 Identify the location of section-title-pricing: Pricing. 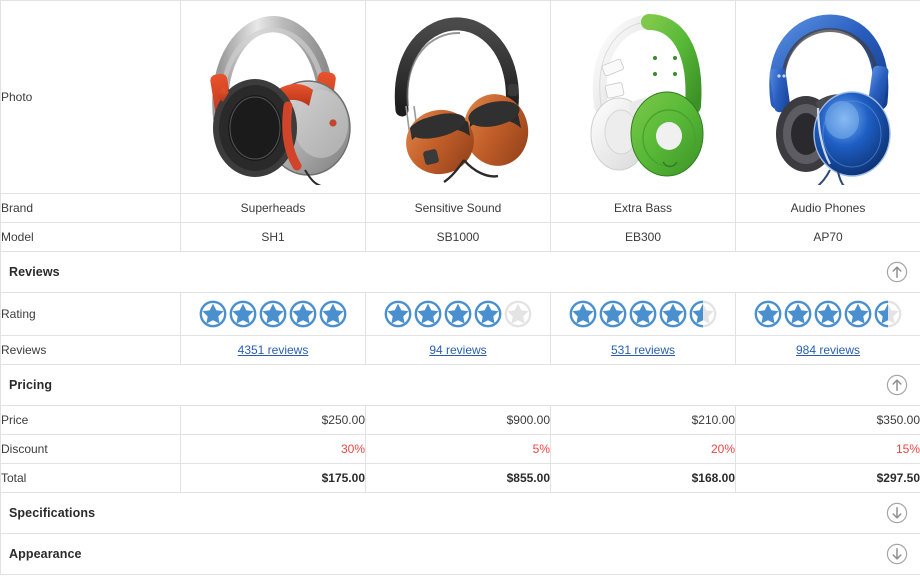
(31, 385).